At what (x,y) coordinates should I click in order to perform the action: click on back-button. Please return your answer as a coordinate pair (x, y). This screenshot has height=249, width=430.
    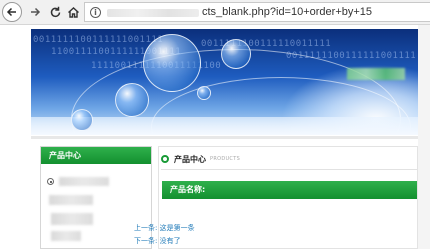
    Looking at the image, I should click on (12, 12).